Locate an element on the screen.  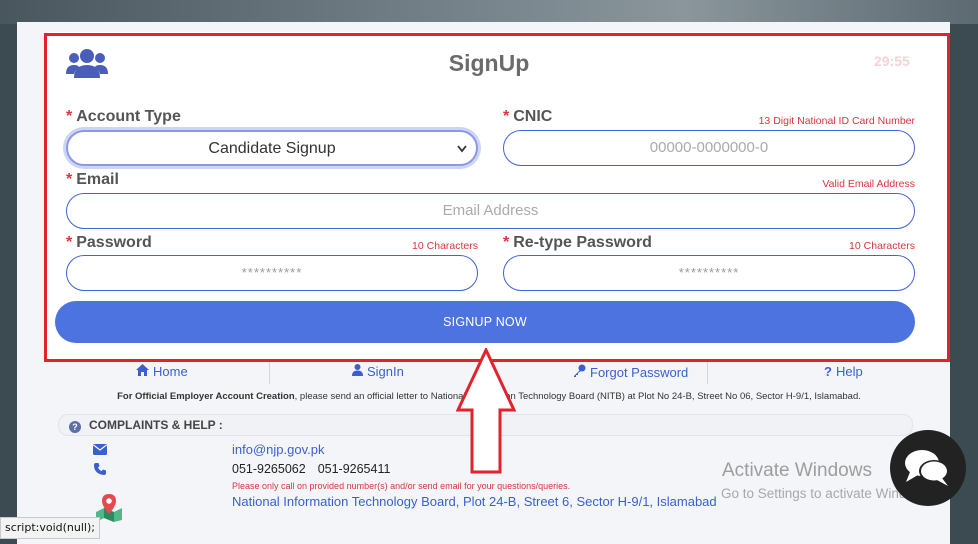
key-icon is located at coordinates (580, 370).